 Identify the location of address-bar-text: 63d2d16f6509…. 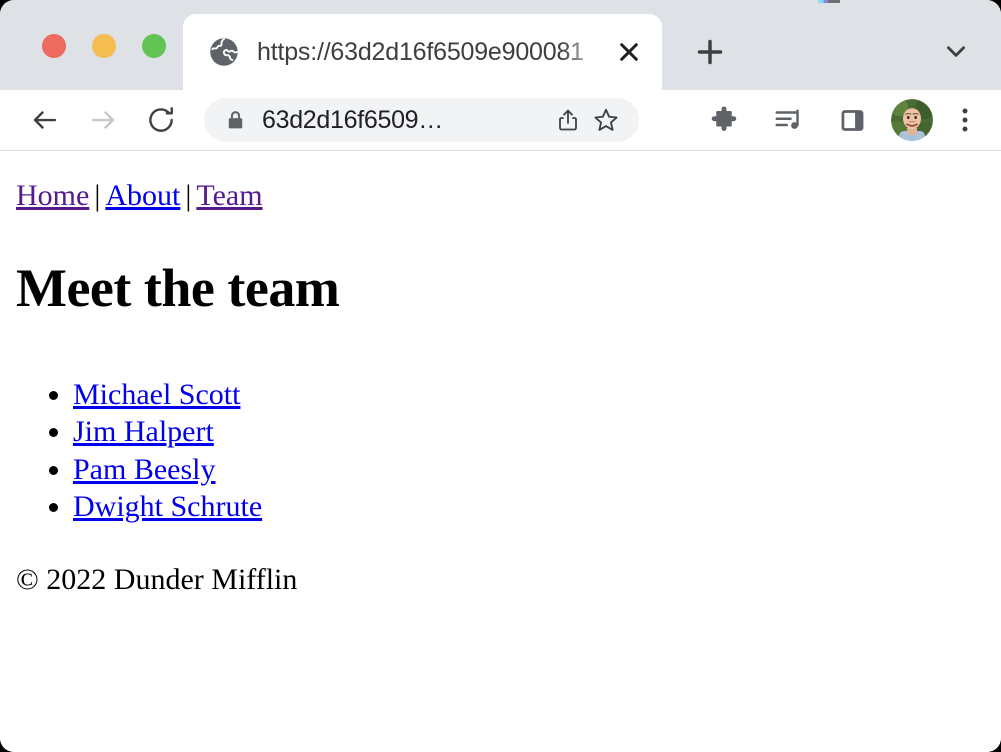
(352, 119).